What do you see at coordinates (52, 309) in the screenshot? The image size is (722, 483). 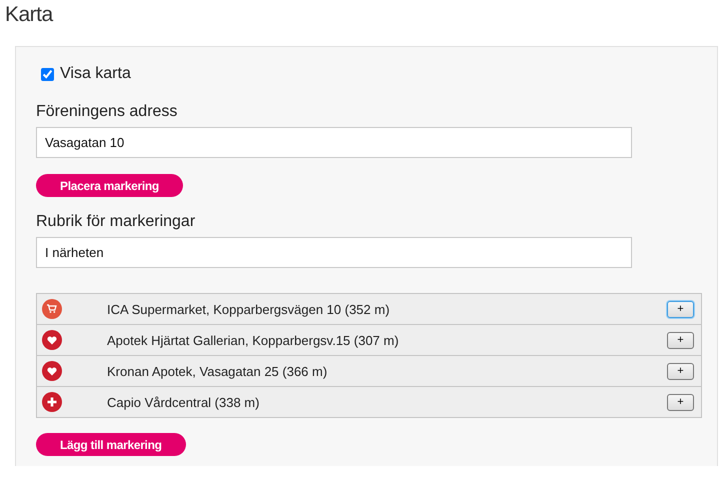 I see `cart-icon` at bounding box center [52, 309].